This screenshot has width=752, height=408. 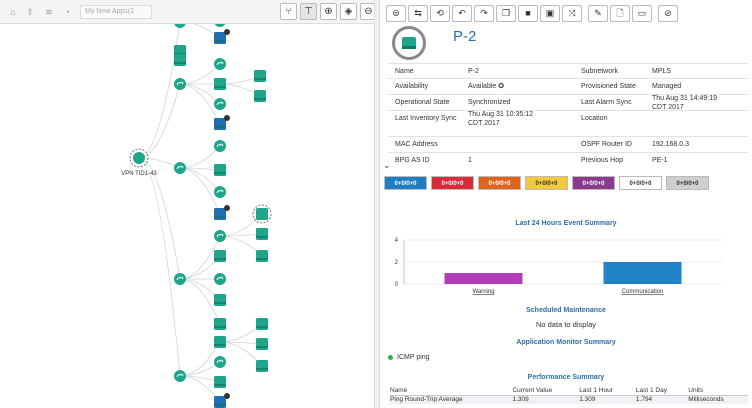 I want to click on fork-icon: ⑂, so click(x=288, y=11).